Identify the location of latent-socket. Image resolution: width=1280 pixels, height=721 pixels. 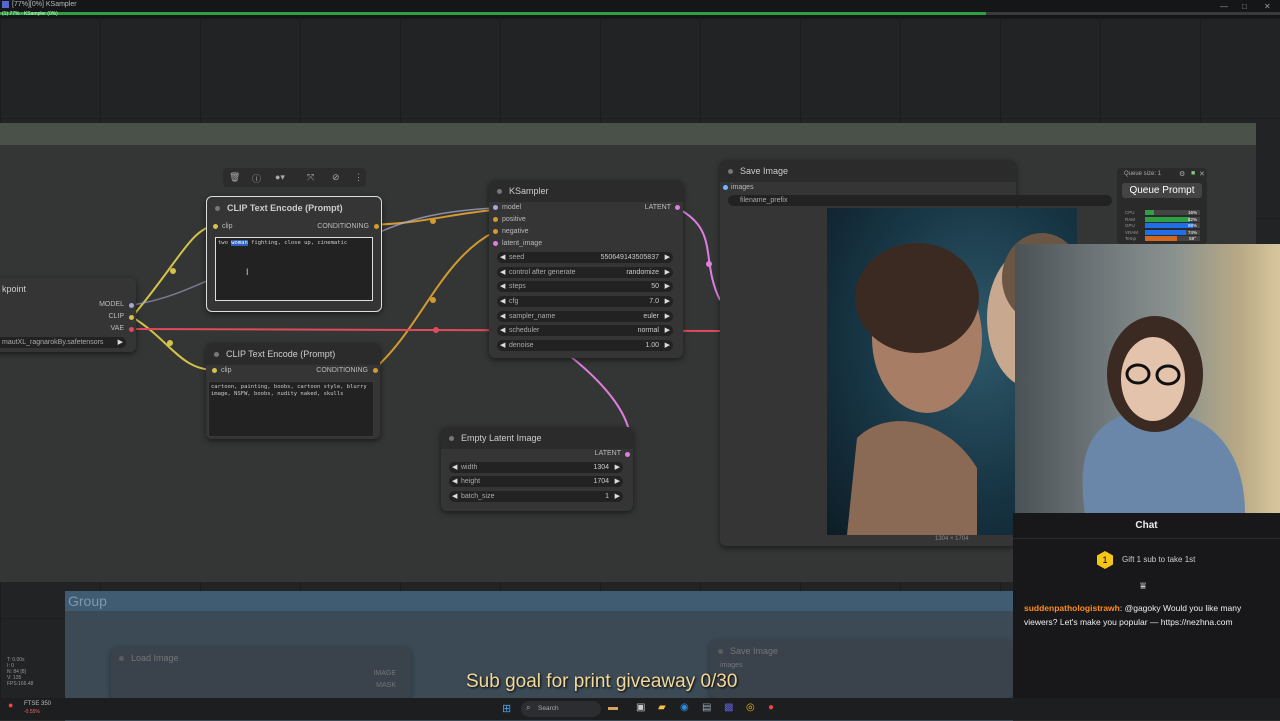
(495, 243).